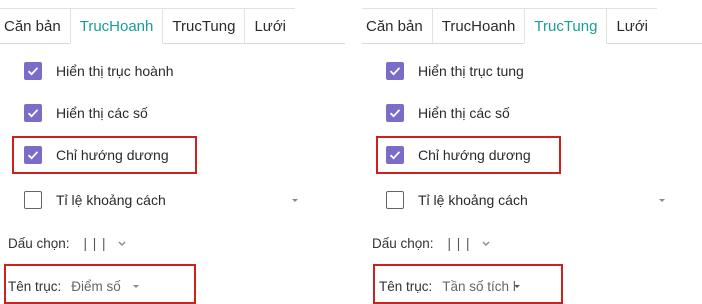 Image resolution: width=702 pixels, height=304 pixels. I want to click on show-x-axis-option: Hiển thị trục hoành, so click(99, 71).